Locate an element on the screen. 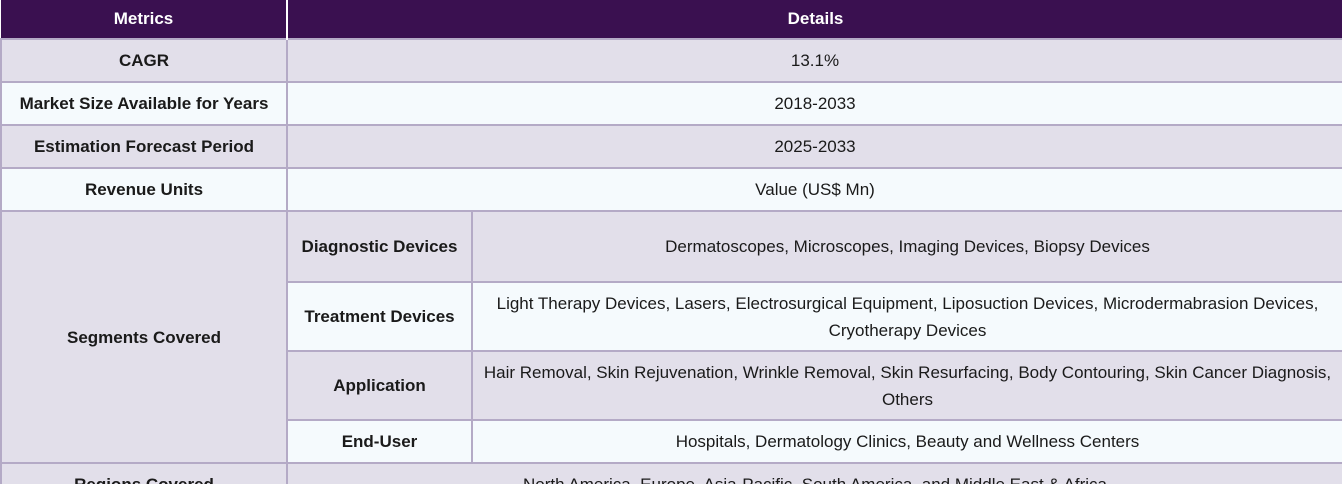  metric-label: CAGR is located at coordinates (144, 60).